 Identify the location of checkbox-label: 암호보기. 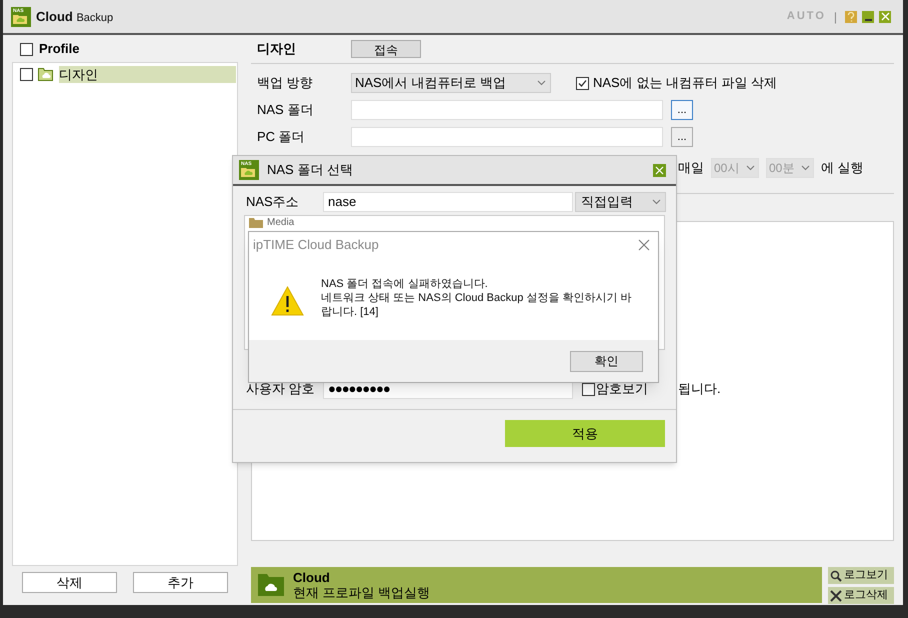
(622, 389).